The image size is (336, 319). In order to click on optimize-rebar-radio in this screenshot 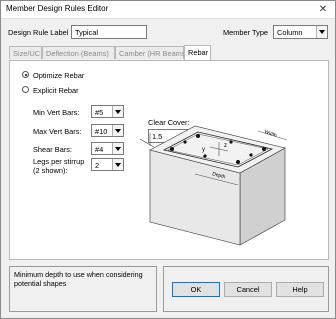, I will do `click(25, 74)`.